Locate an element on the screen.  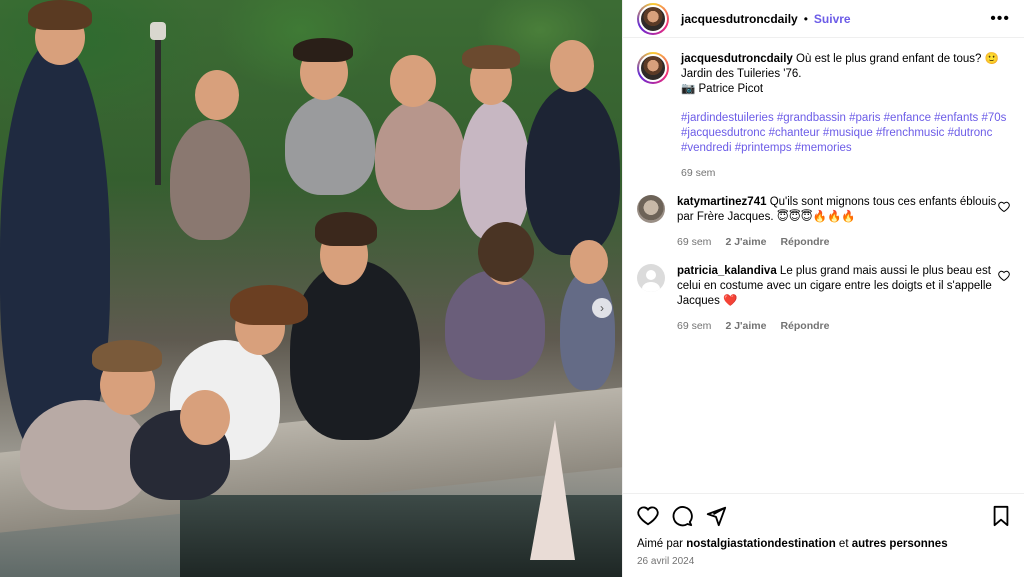
caption-meta: 69 sem is located at coordinates (845, 173).